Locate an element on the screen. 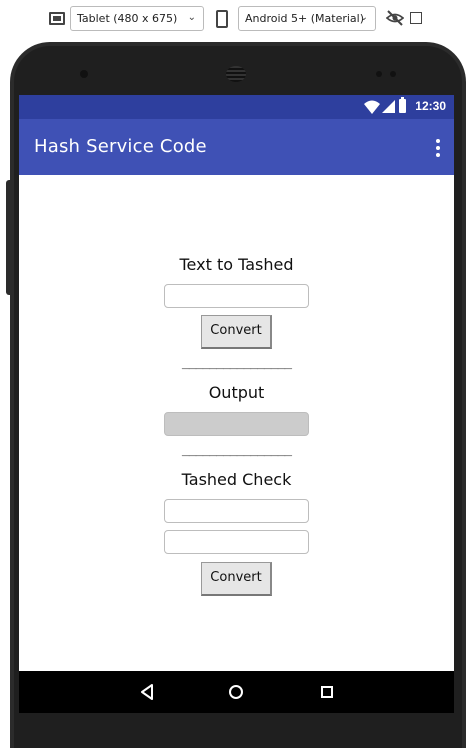  recent-apps-icon is located at coordinates (327, 692).